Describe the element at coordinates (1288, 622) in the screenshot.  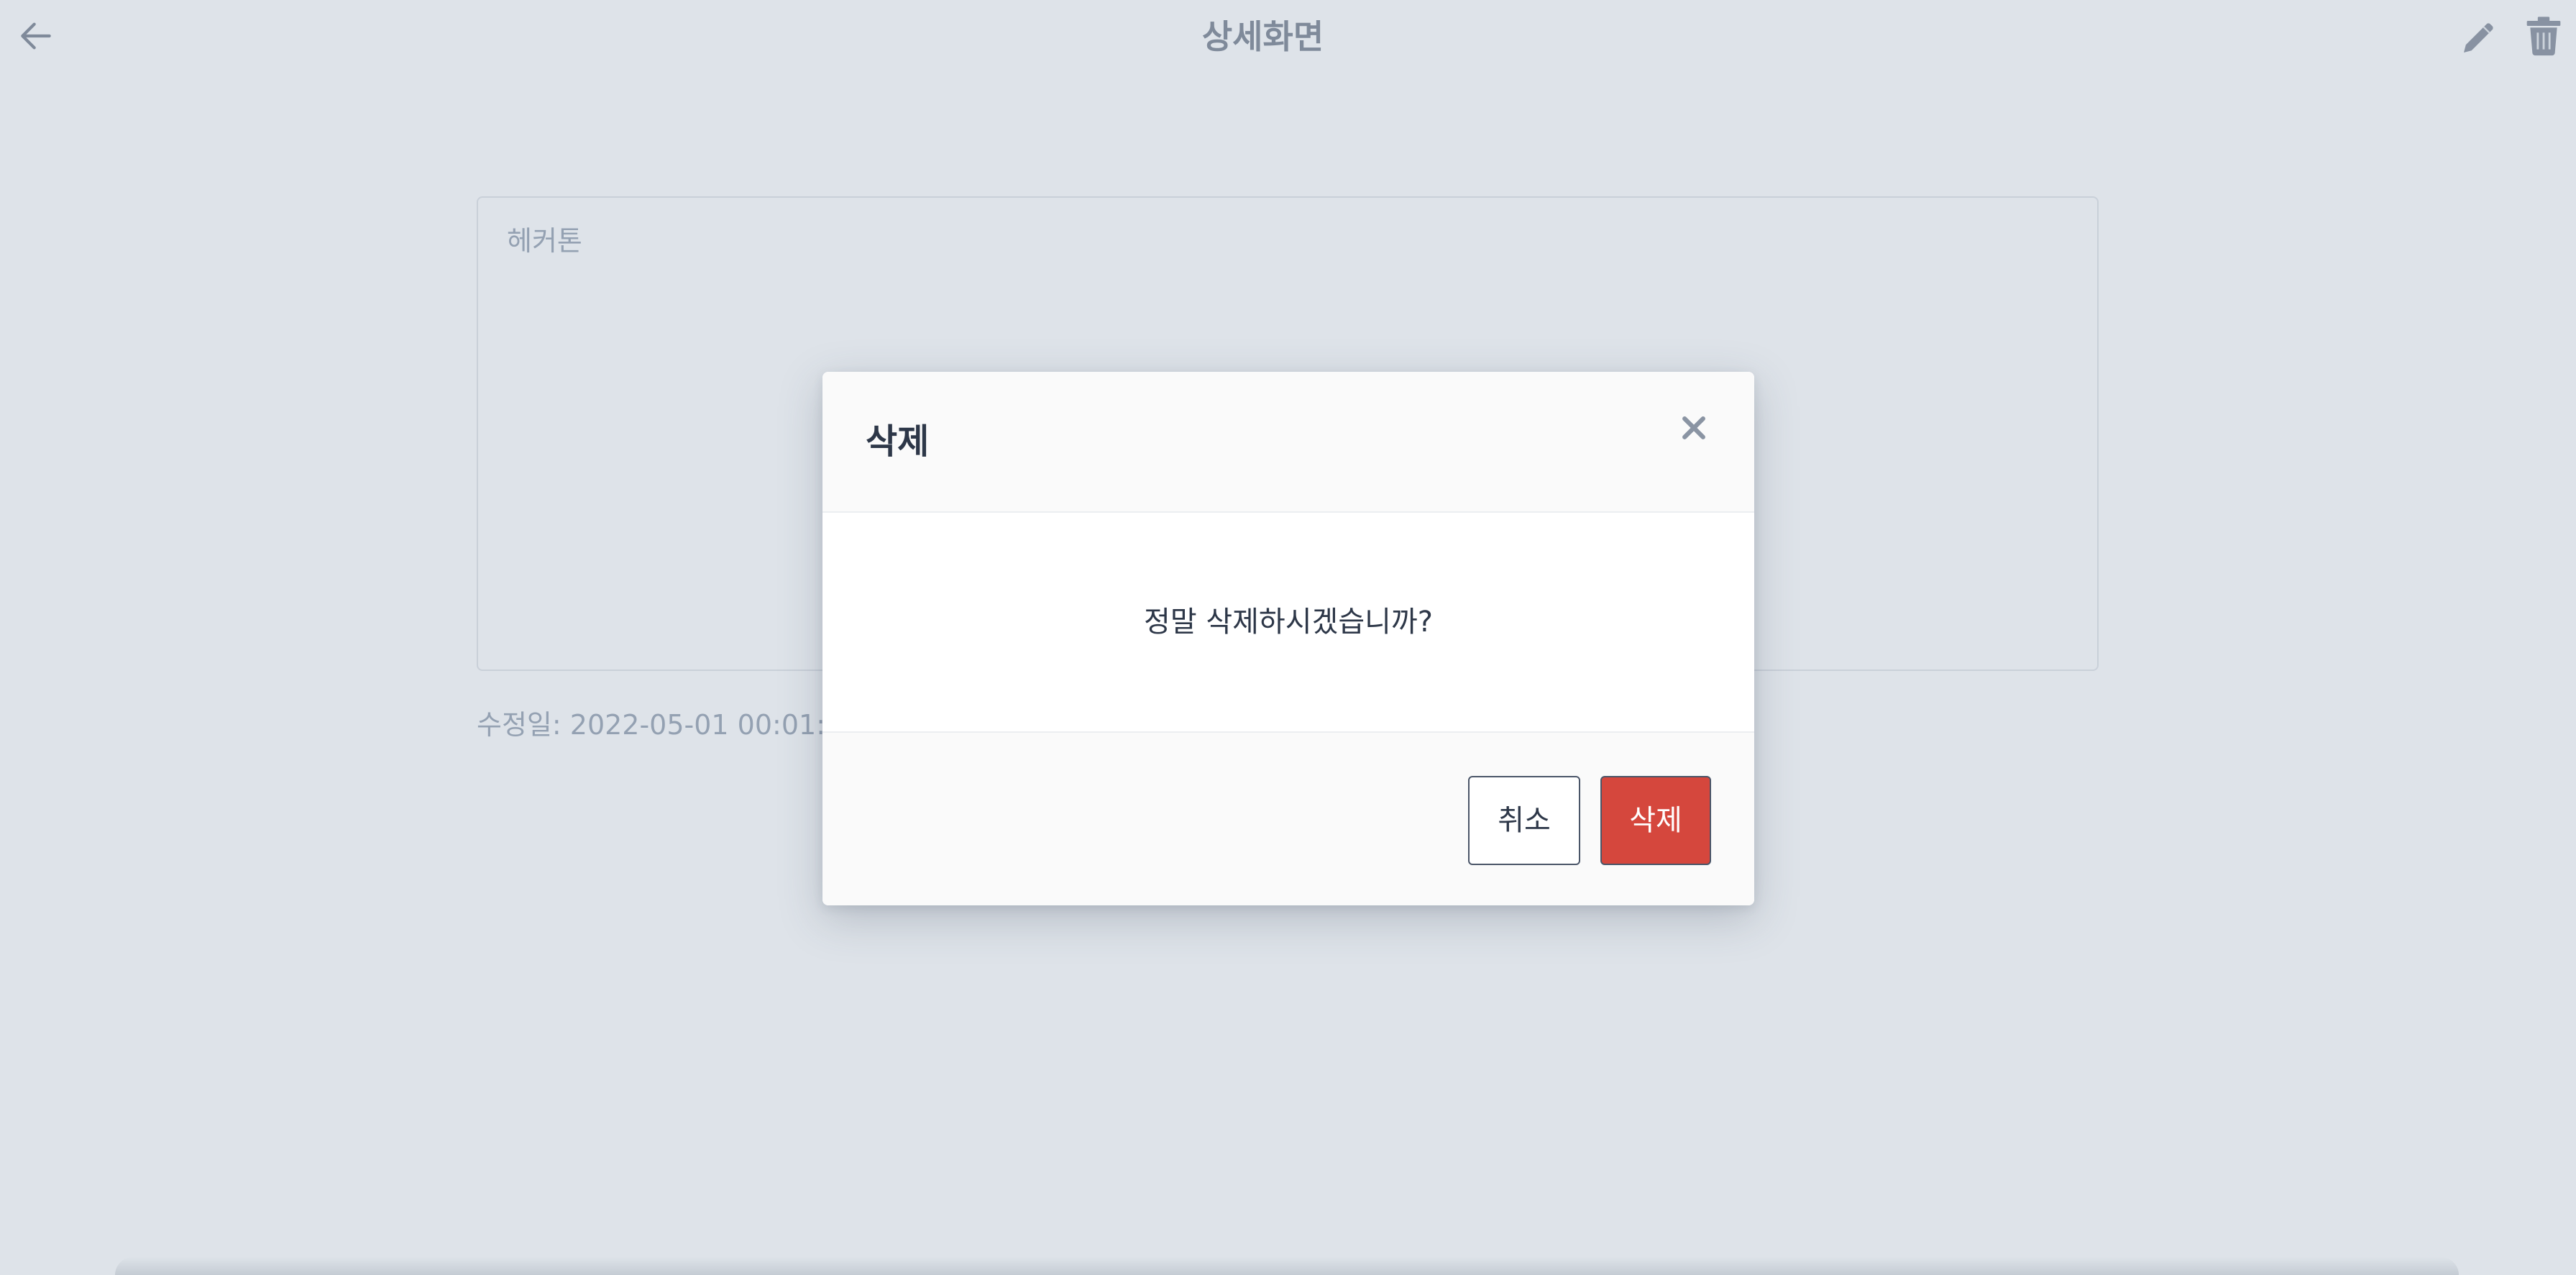
I see `dialog-message: 정말 삭제하시겠습니까?` at that location.